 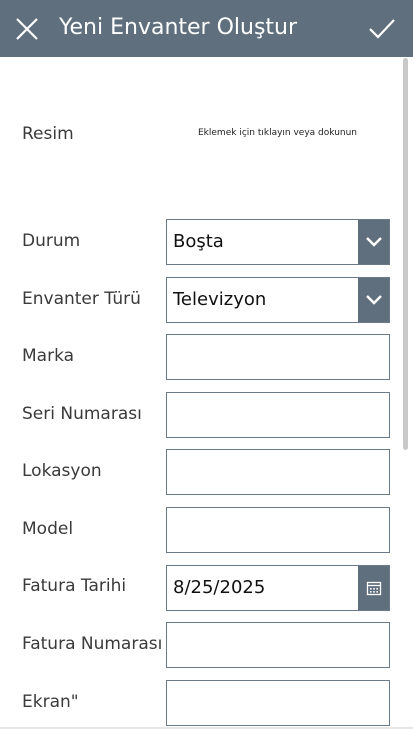 I want to click on inventory-type-value: Televizyon, so click(x=220, y=299).